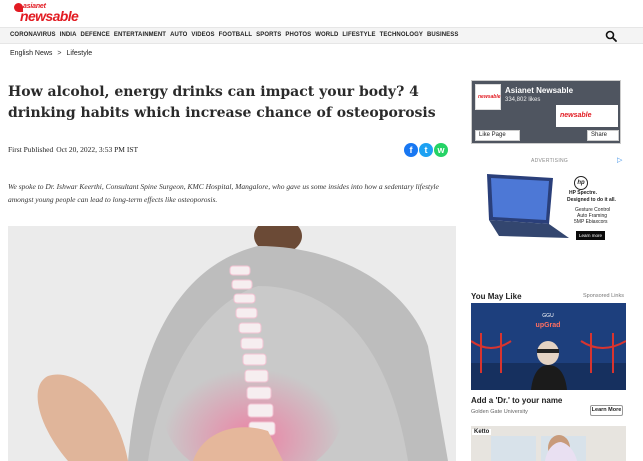 This screenshot has width=643, height=461. I want to click on laptop-illustration, so click(528, 206).